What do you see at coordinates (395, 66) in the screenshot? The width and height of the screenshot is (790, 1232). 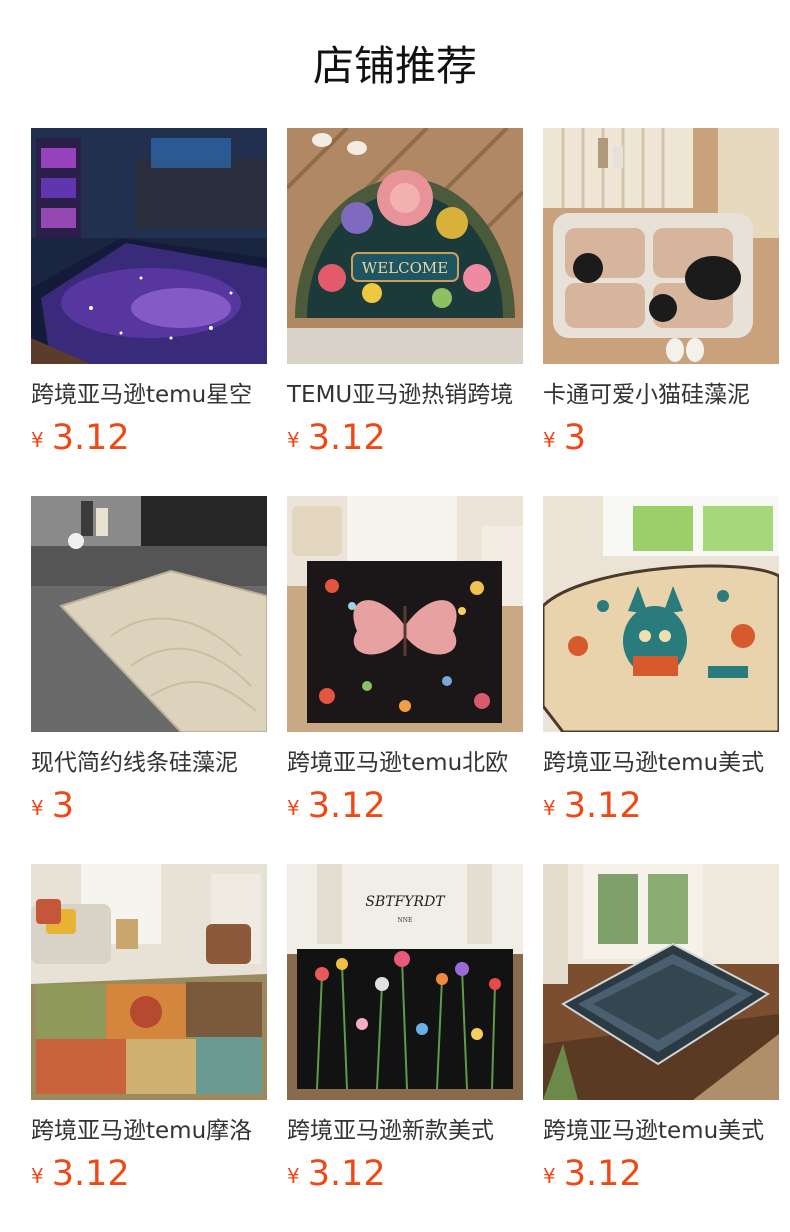 I see `page-title: 店铺推荐` at bounding box center [395, 66].